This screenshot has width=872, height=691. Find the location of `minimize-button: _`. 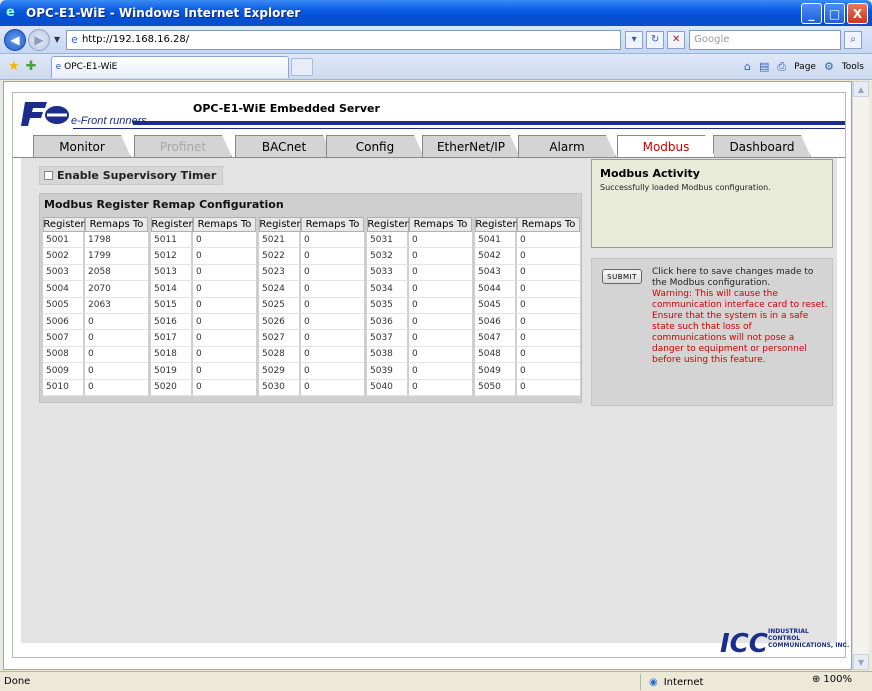

minimize-button: _ is located at coordinates (811, 13).